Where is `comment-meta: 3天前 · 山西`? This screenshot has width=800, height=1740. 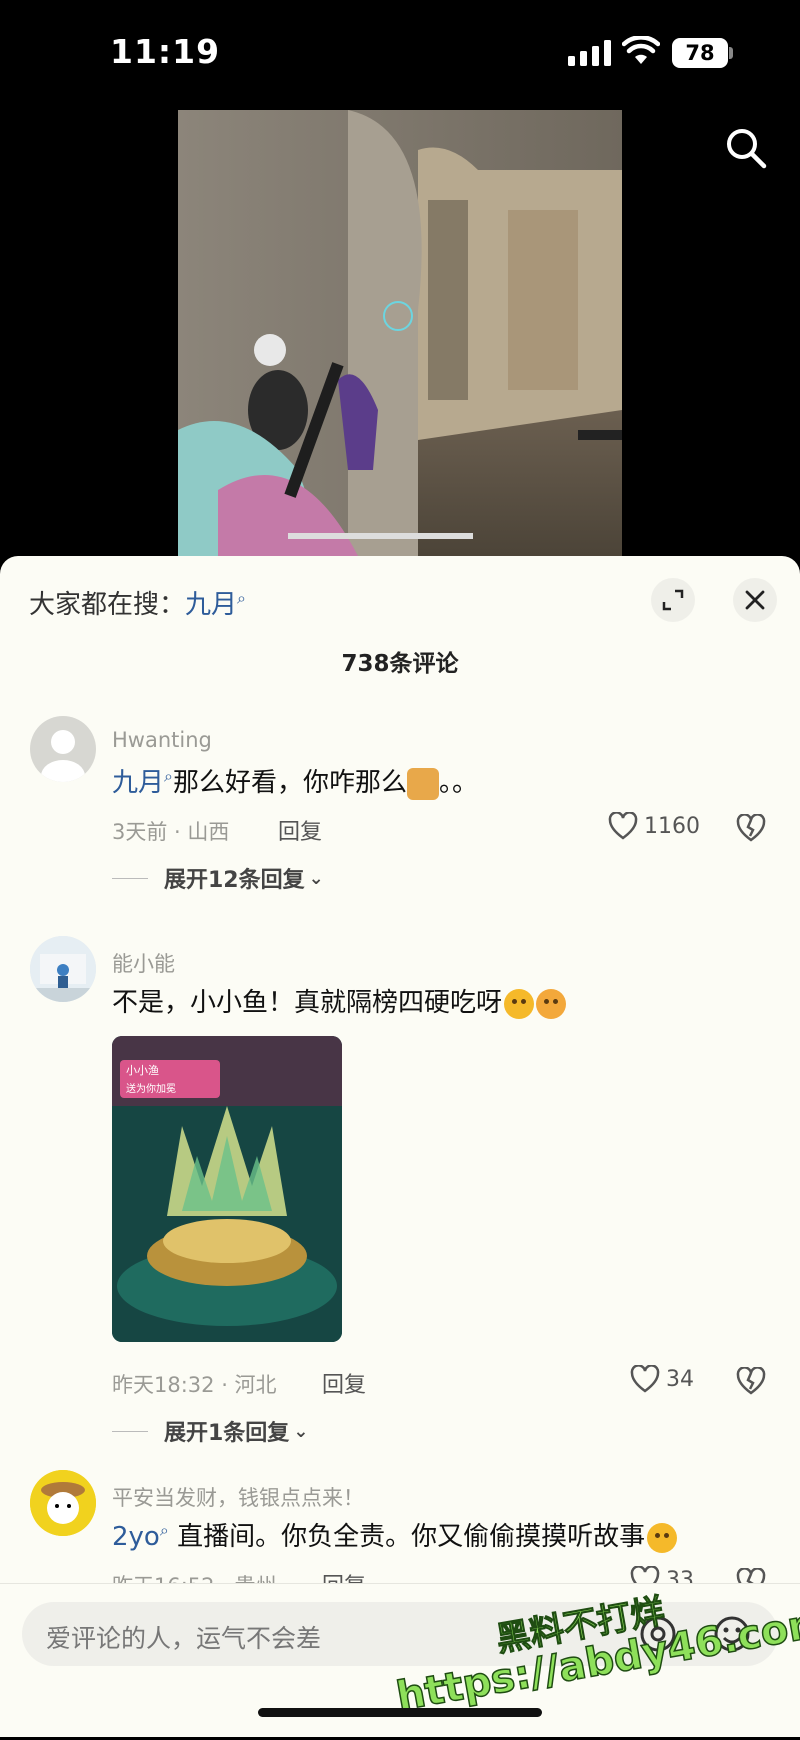 comment-meta: 3天前 · 山西 is located at coordinates (171, 832).